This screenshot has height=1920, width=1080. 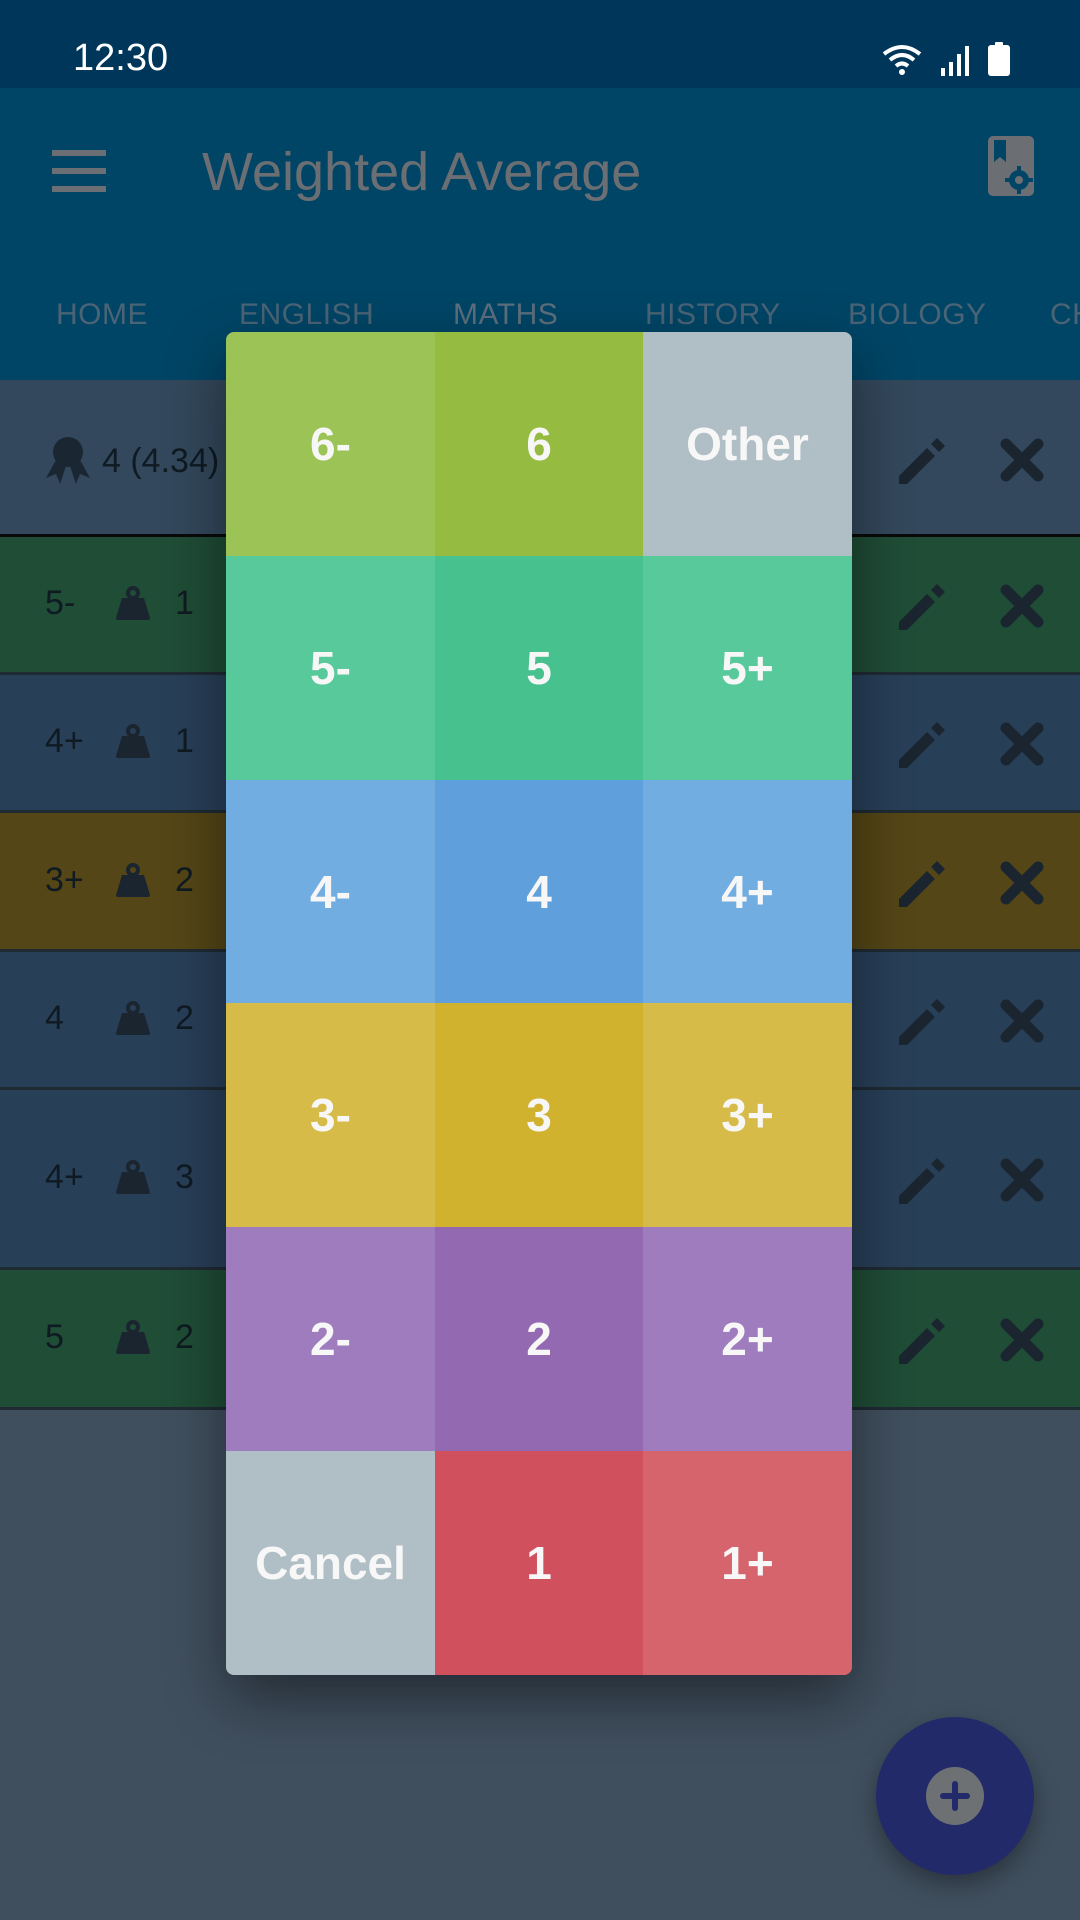 I want to click on add-icon, so click(x=955, y=1796).